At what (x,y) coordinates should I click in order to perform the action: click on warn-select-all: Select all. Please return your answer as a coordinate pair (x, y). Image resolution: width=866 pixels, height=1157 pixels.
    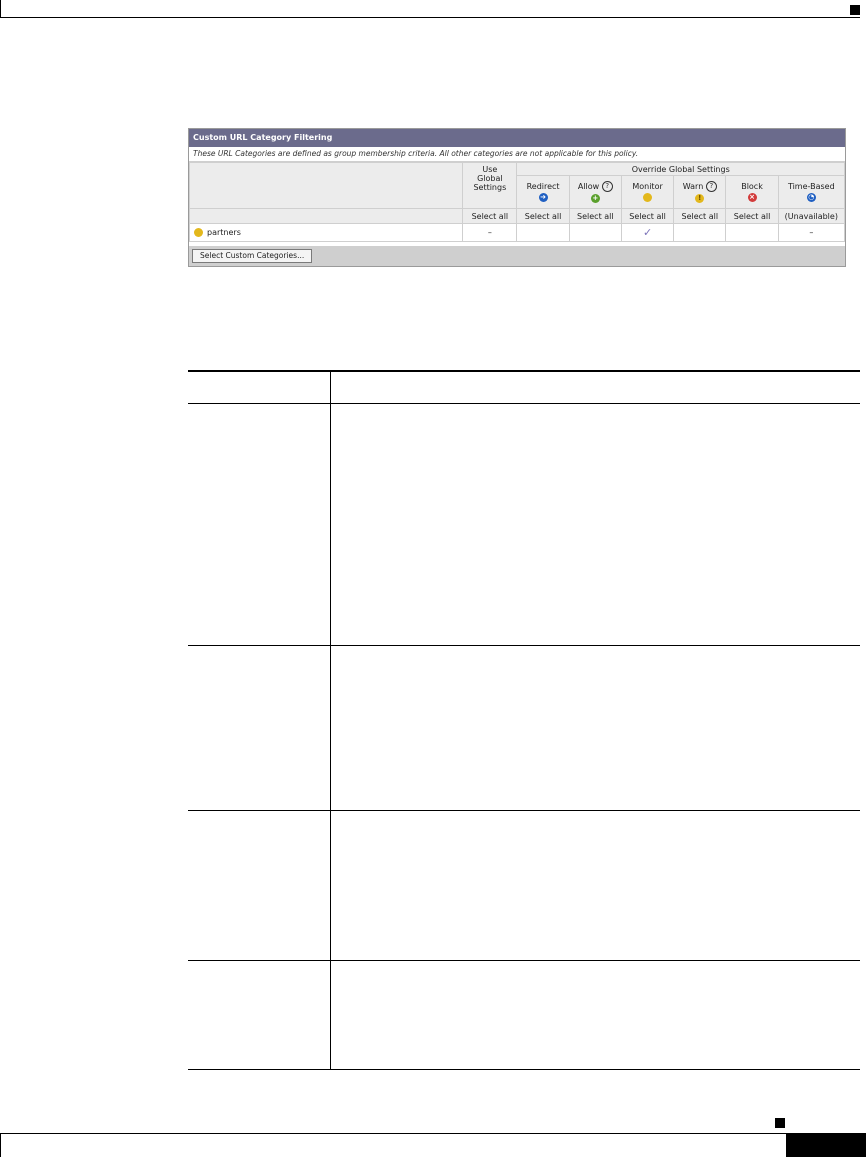
    Looking at the image, I should click on (700, 216).